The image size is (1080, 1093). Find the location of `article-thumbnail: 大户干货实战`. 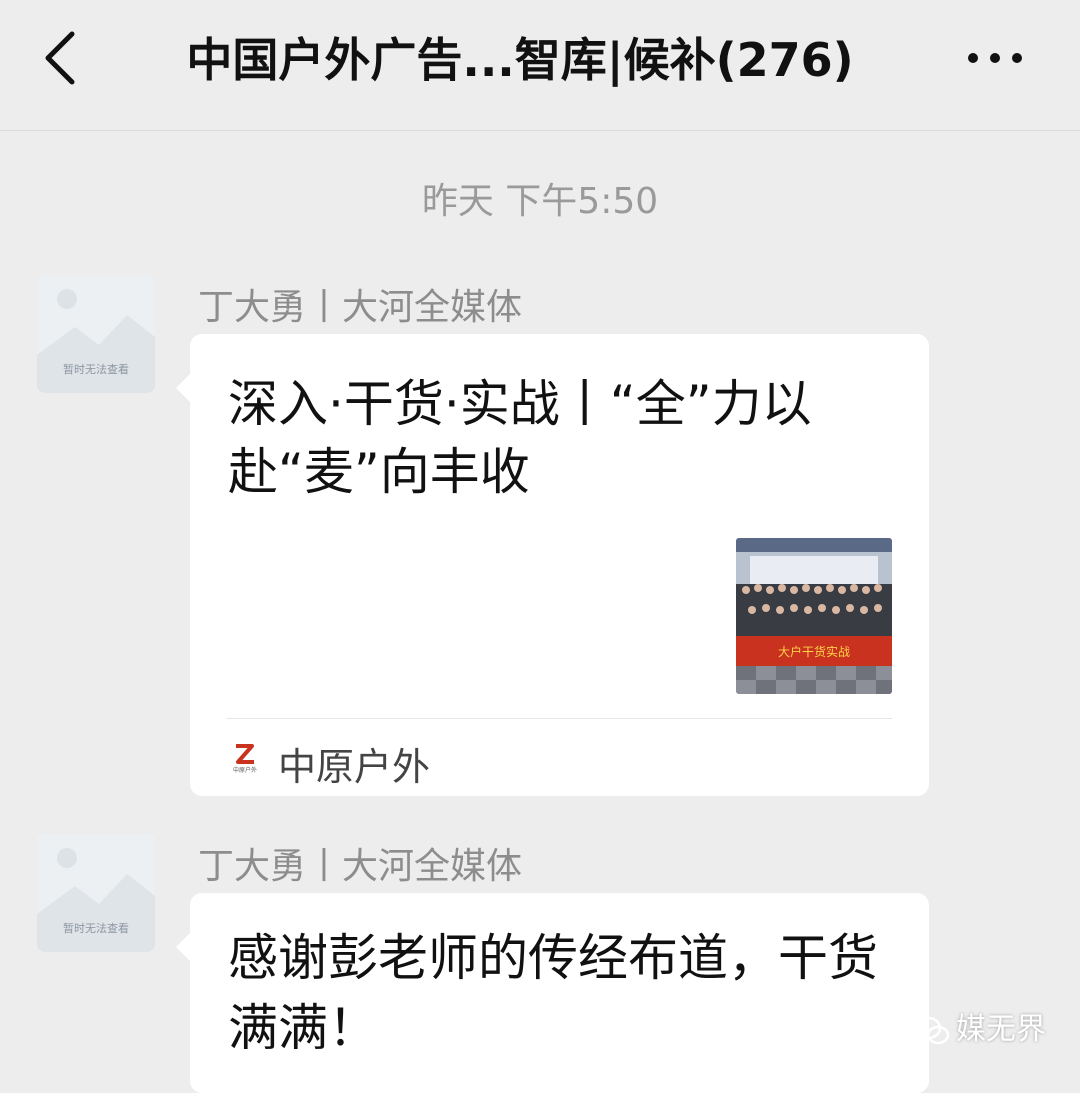

article-thumbnail: 大户干货实战 is located at coordinates (814, 616).